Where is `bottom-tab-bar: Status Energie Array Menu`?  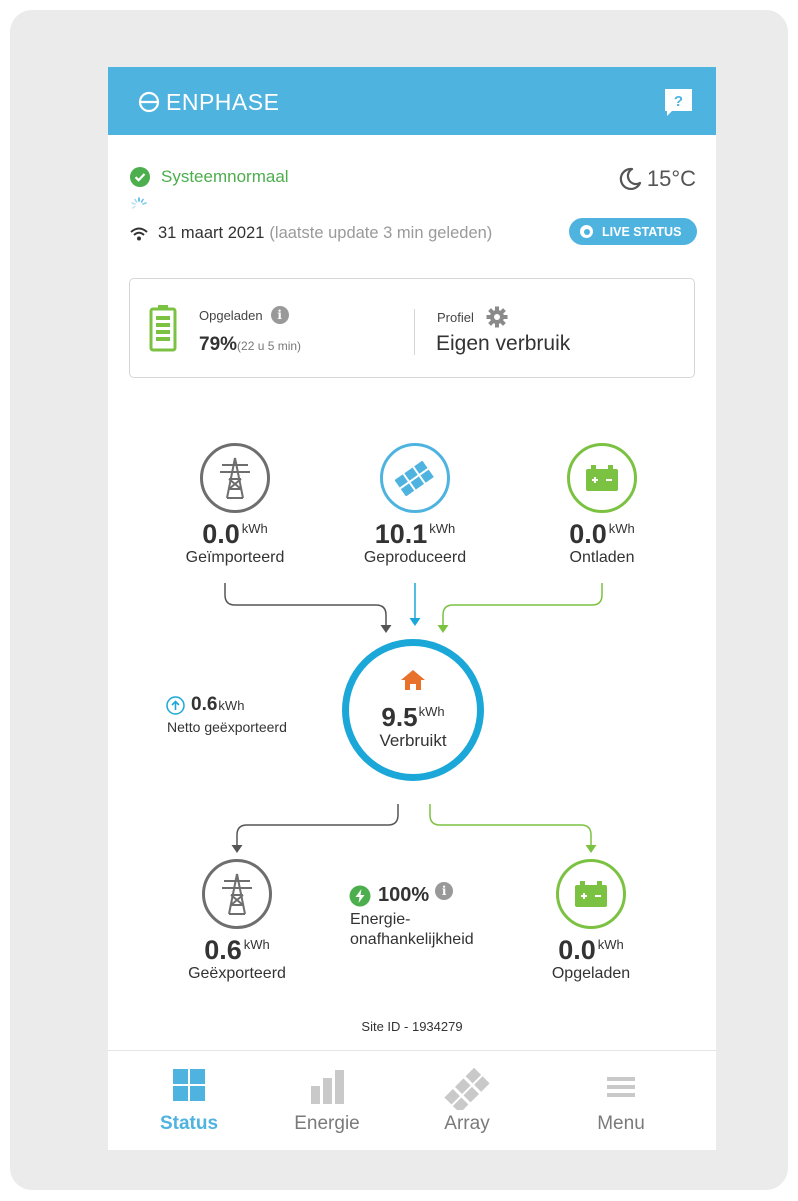 bottom-tab-bar: Status Energie Array Menu is located at coordinates (412, 1100).